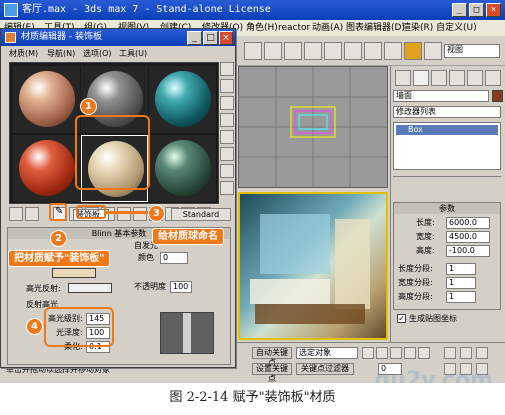 This screenshot has height=415, width=505. What do you see at coordinates (181, 287) in the screenshot?
I see `opacity-field: 100` at bounding box center [181, 287].